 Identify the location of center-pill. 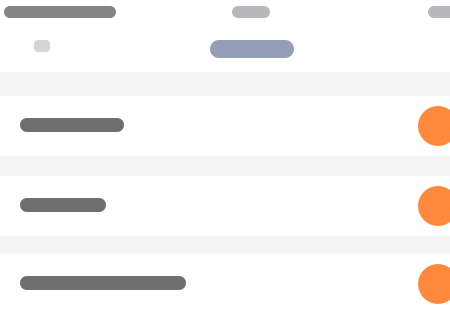
(252, 49).